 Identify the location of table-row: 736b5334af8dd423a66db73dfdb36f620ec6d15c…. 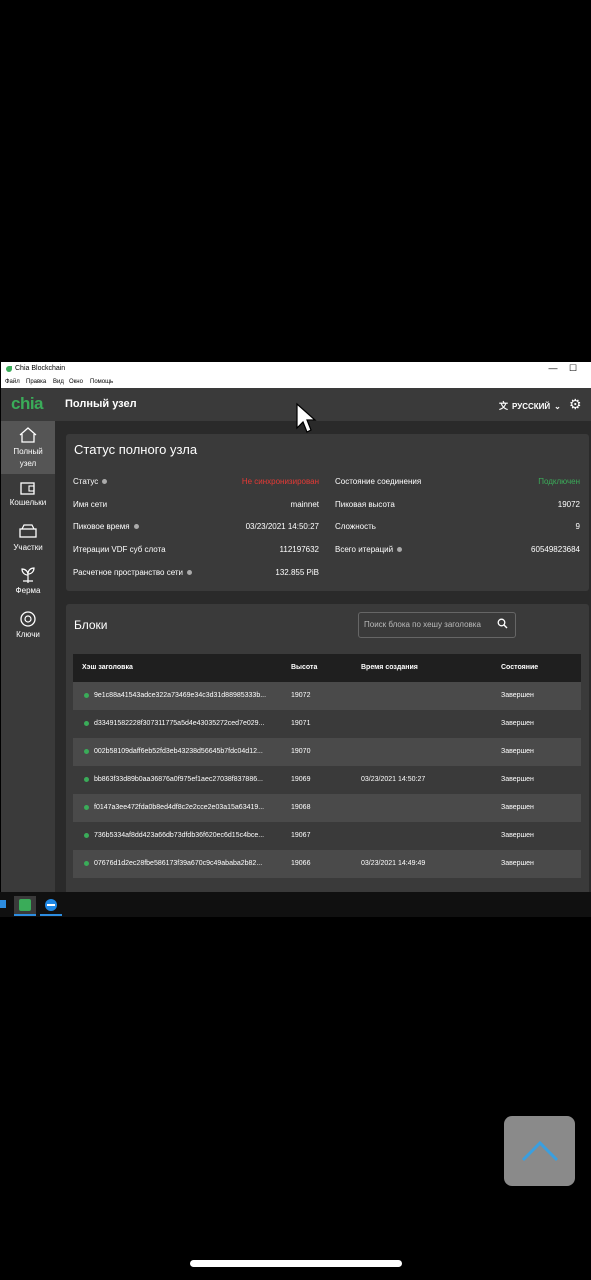
(327, 836).